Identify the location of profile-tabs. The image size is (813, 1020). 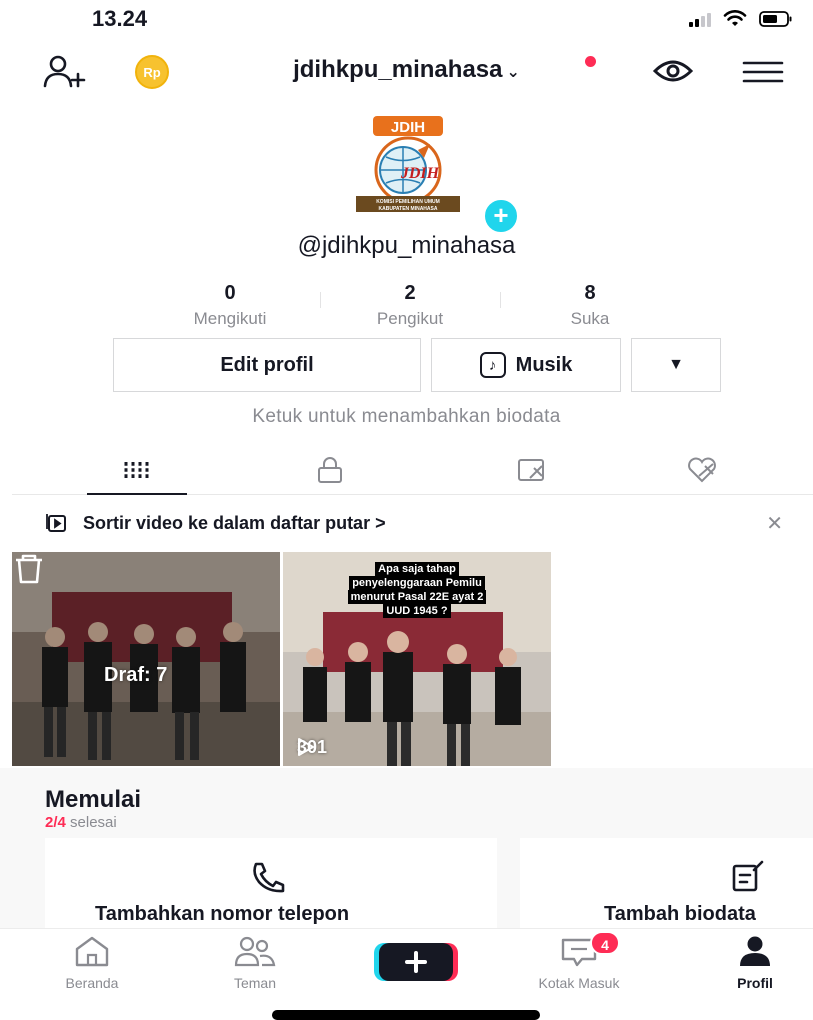
(412, 470).